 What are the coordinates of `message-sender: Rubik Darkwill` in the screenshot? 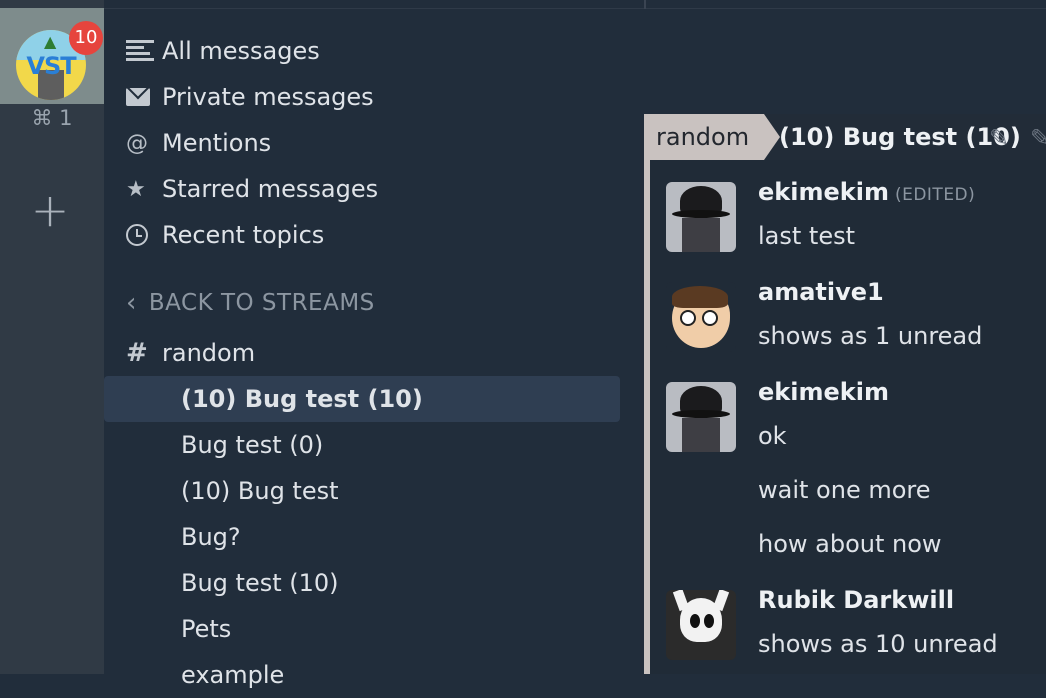 It's located at (856, 600).